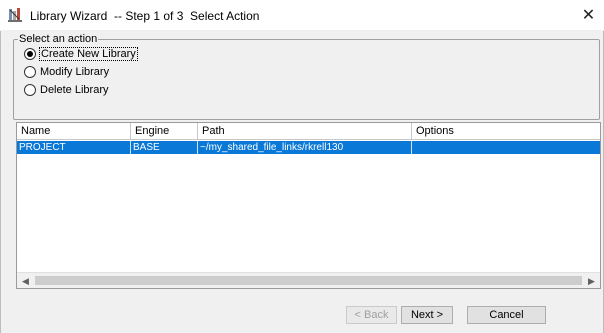 The height and width of the screenshot is (333, 604). What do you see at coordinates (305, 147) in the screenshot?
I see `cell-path: ~/my_shared_file_links/rkrell130` at bounding box center [305, 147].